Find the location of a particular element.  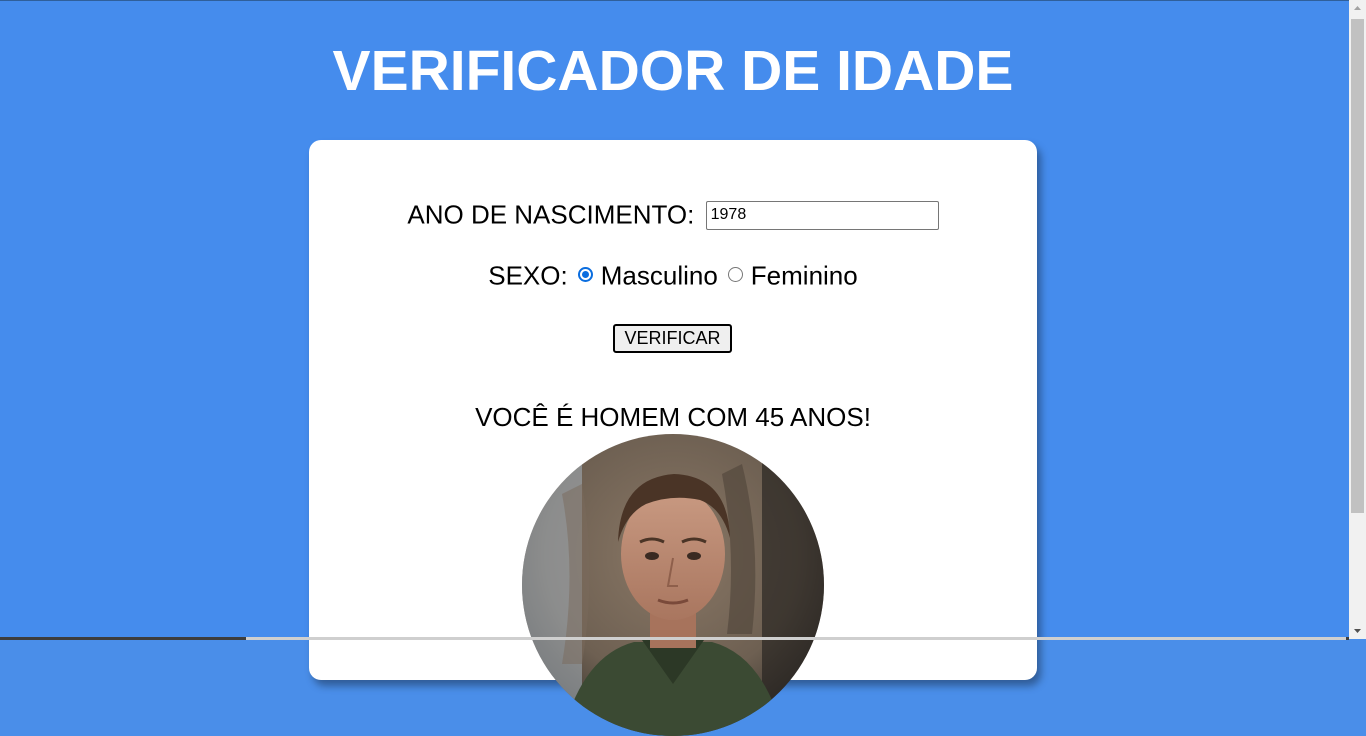

birth-year-input is located at coordinates (822, 215).